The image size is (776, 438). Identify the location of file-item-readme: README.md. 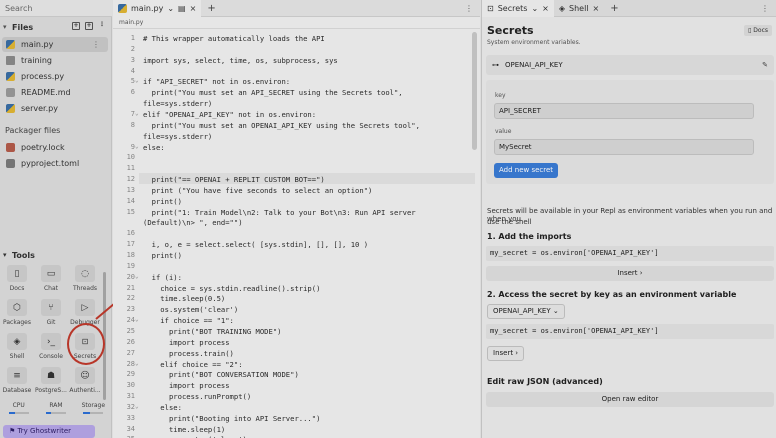
(55, 92).